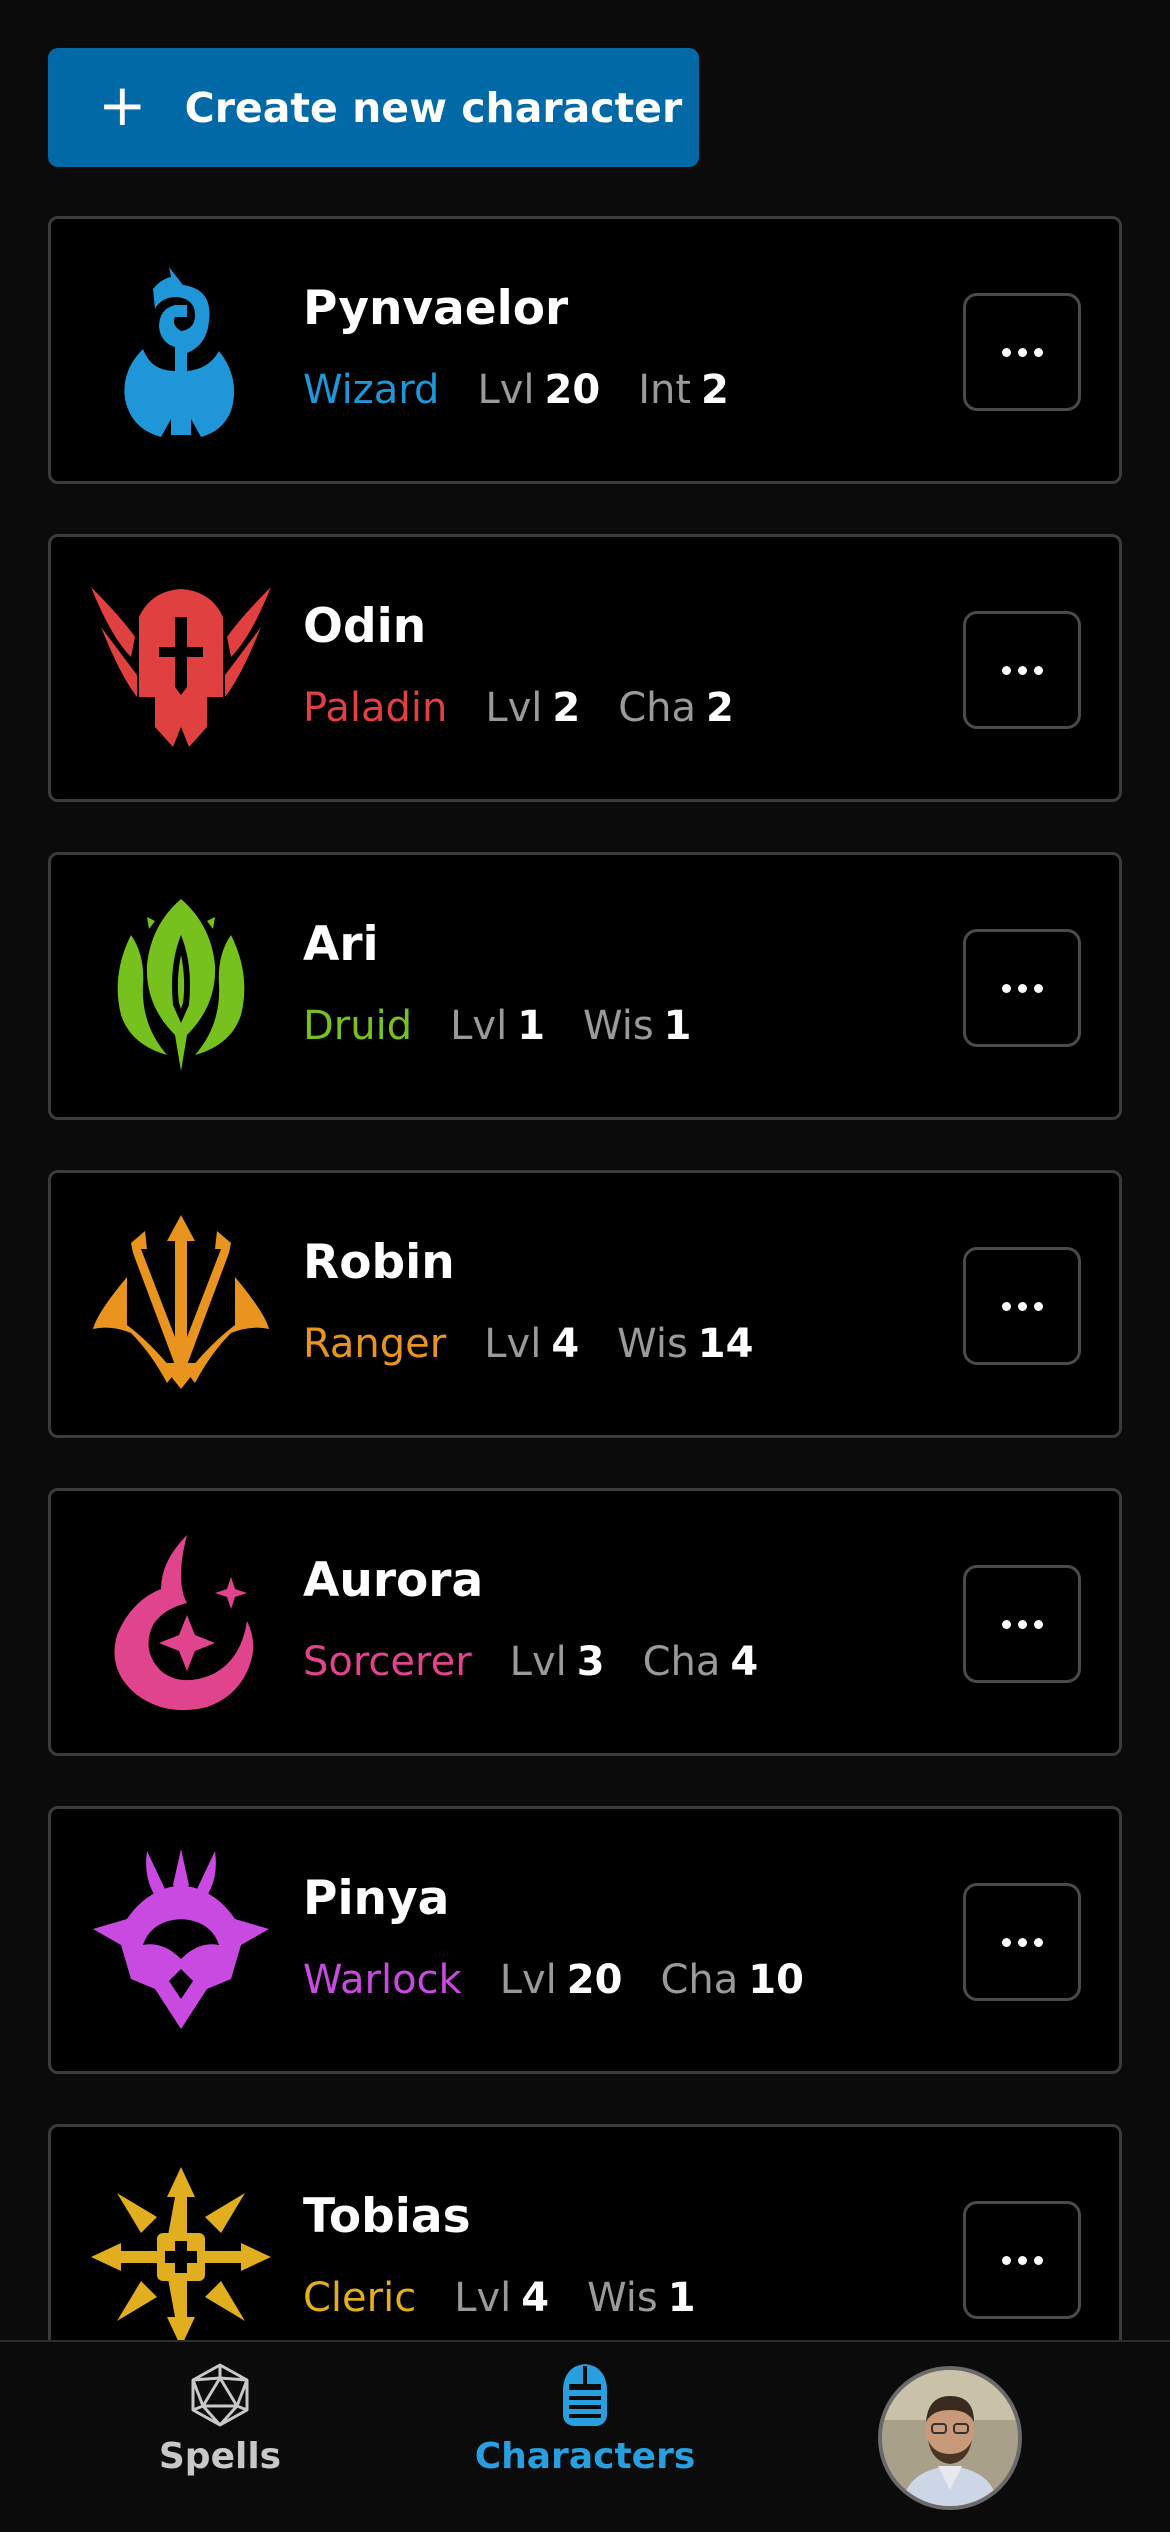  I want to click on character-class: Warlock, so click(382, 1980).